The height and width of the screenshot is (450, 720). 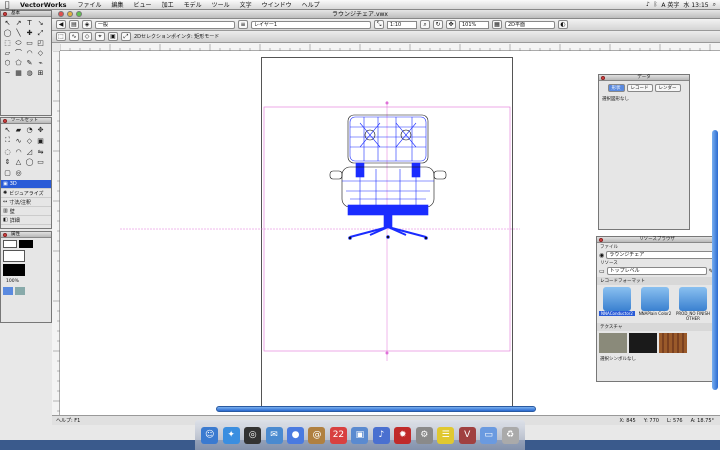 What do you see at coordinates (18, 63) in the screenshot?
I see `tool-button: ⬠` at bounding box center [18, 63].